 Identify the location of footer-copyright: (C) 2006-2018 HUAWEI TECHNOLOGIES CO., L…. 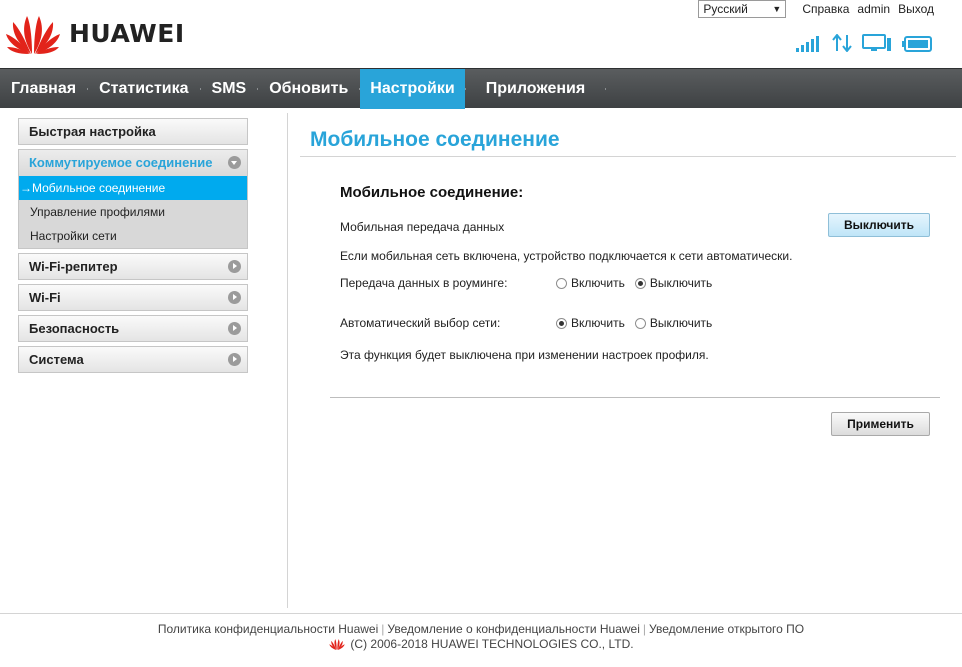
(481, 644).